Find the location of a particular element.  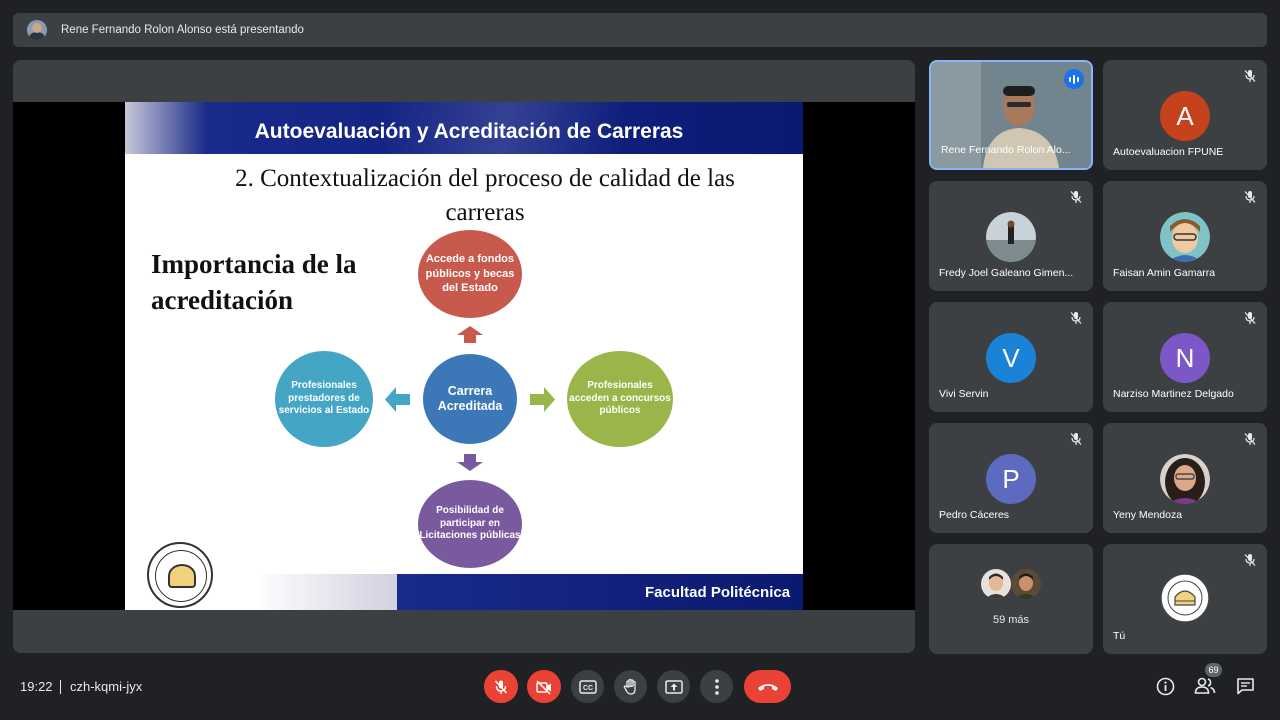

arrow-left-icon is located at coordinates (397, 399).